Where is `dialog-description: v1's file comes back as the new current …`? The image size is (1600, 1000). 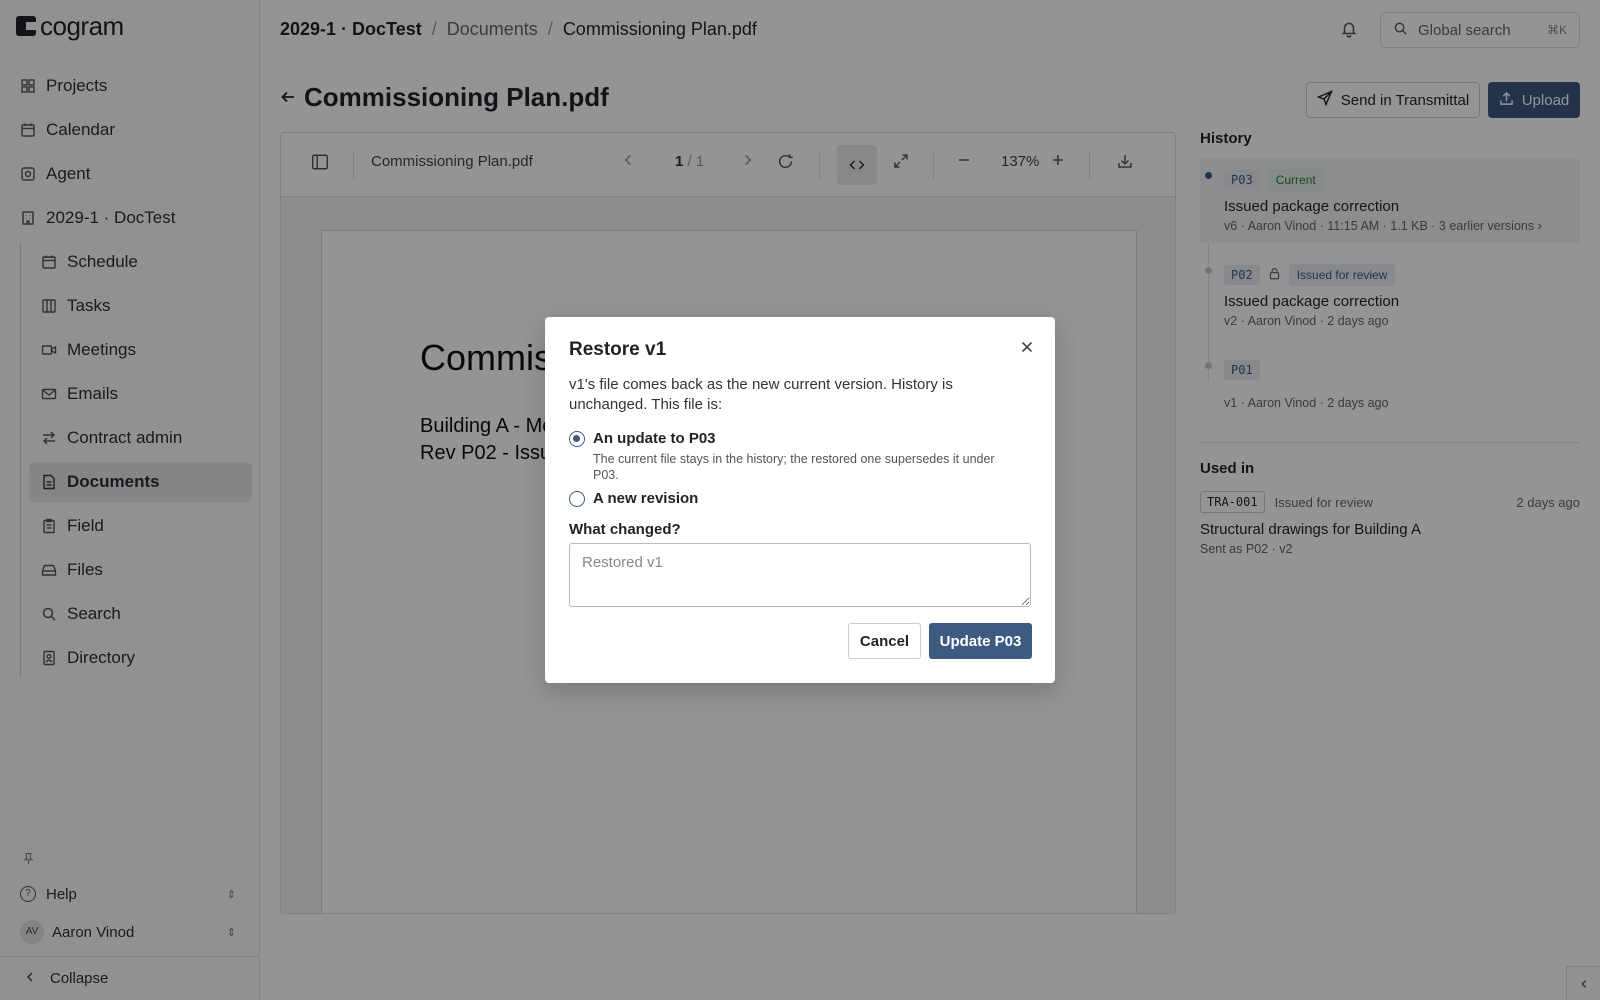
dialog-description: v1's file comes back as the new current … is located at coordinates (761, 394).